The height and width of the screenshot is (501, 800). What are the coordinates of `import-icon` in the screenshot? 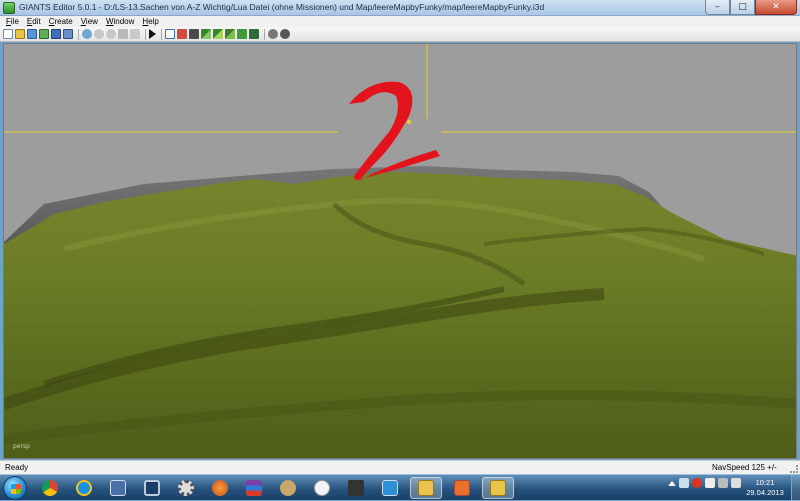 It's located at (32, 34).